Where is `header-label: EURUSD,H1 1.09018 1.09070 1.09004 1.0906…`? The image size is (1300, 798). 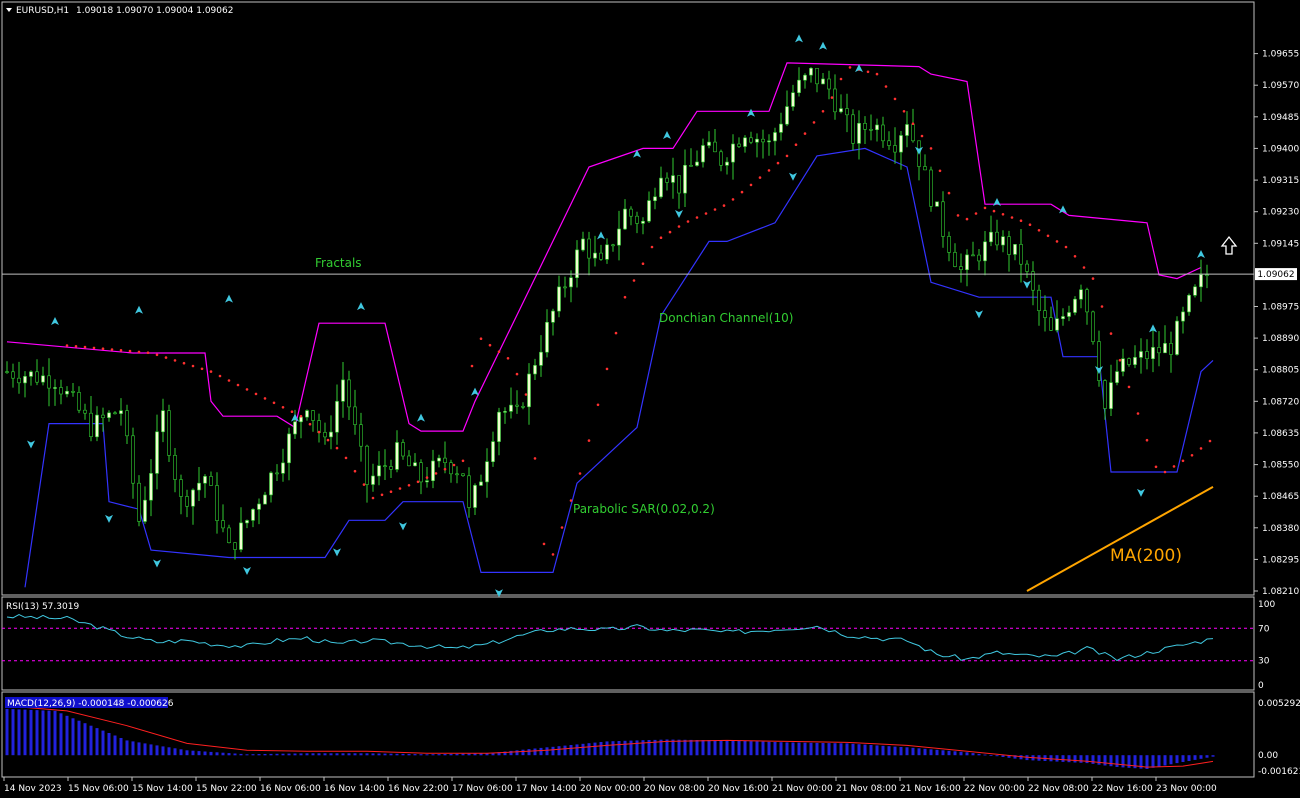 header-label: EURUSD,H1 1.09018 1.09070 1.09004 1.0906… is located at coordinates (119, 11).